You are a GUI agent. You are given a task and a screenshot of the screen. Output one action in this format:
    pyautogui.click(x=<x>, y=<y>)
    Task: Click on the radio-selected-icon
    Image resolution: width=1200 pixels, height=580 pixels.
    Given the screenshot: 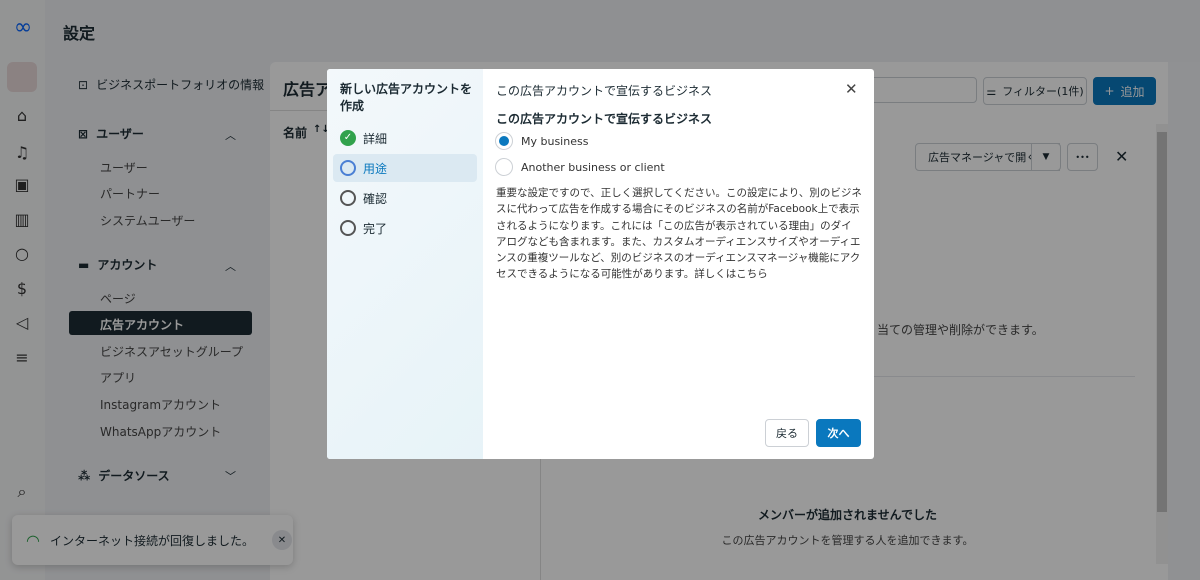 What is the action you would take?
    pyautogui.click(x=504, y=141)
    